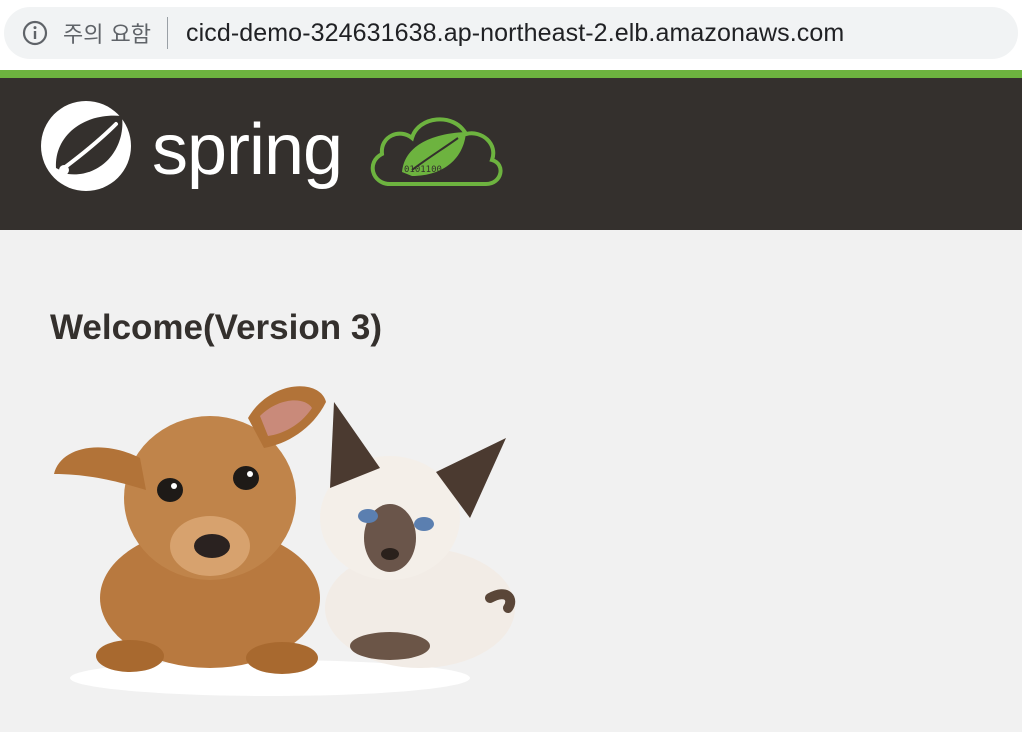 The height and width of the screenshot is (732, 1022). I want to click on spring-logo: spring 0101100, so click(275, 148).